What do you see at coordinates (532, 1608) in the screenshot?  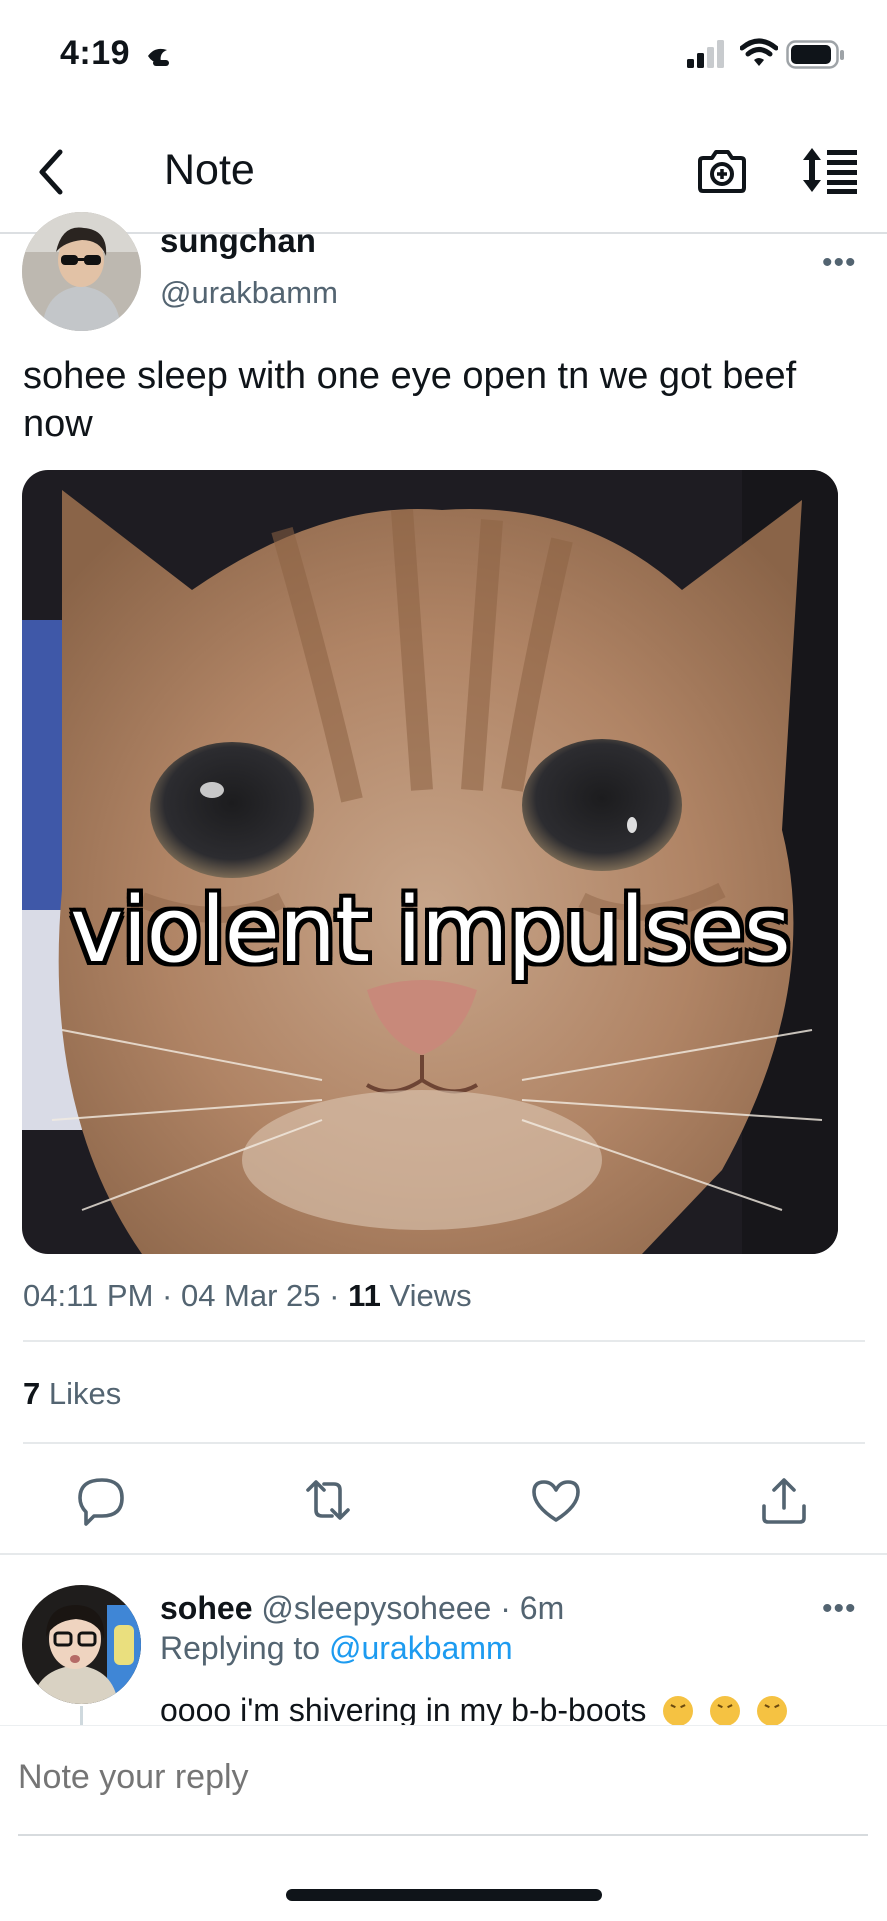 I see `reply-age: · 6m` at bounding box center [532, 1608].